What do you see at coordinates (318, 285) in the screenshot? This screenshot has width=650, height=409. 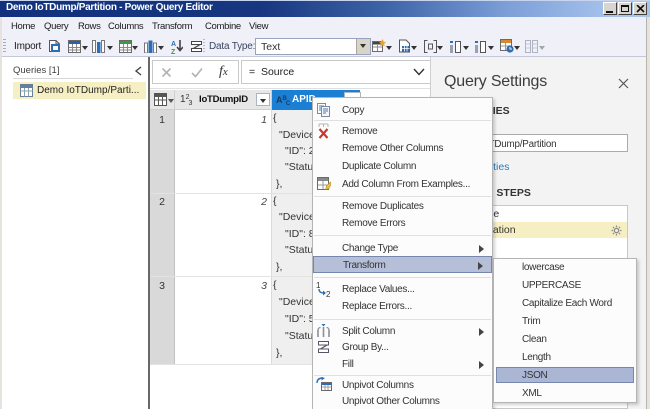 I see `svg-text: 1` at bounding box center [318, 285].